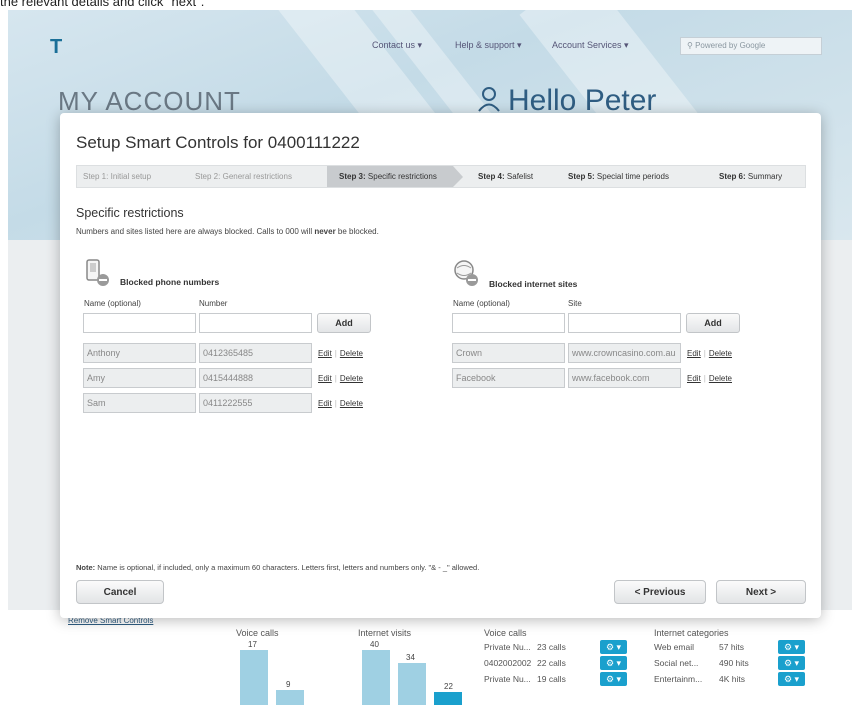 Image resolution: width=860 pixels, height=705 pixels. I want to click on site-label: Site, so click(575, 303).